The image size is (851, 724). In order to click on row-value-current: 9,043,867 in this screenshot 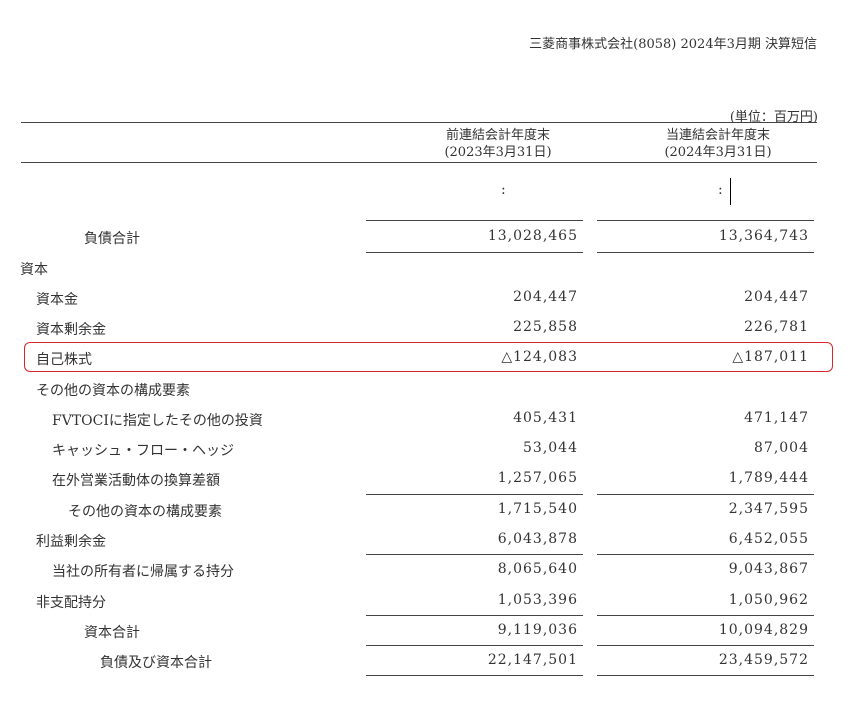, I will do `click(768, 569)`.